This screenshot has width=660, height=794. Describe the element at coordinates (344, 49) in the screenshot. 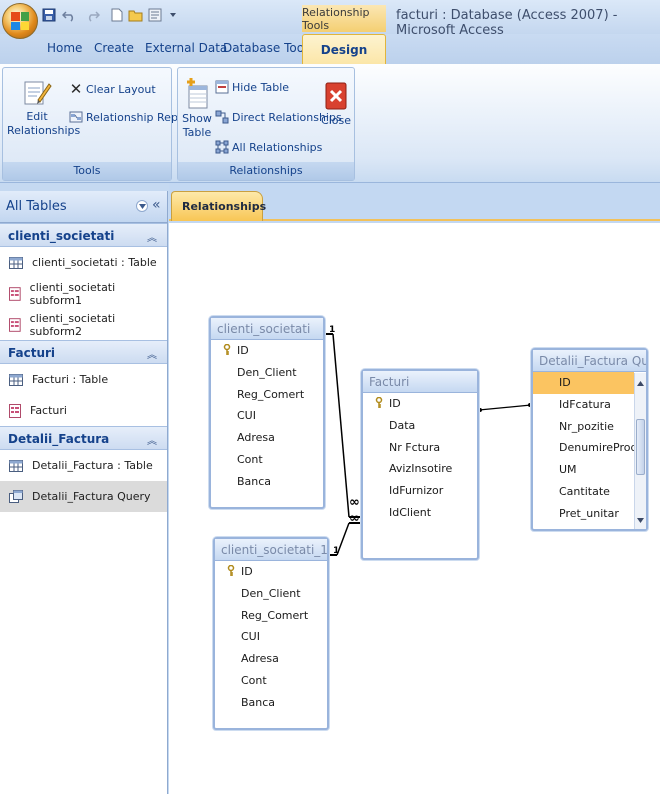

I see `tab-design: Design` at that location.